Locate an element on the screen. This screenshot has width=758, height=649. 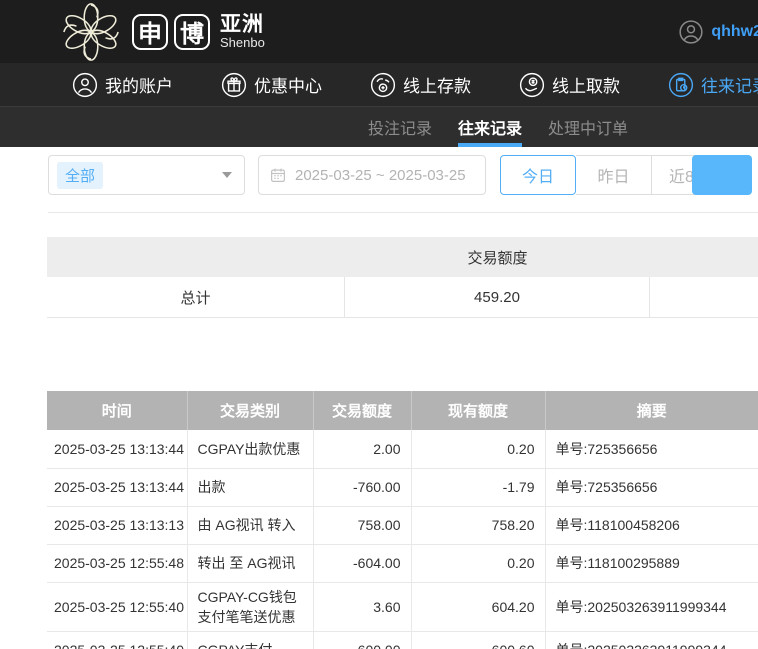
nav-item-my-account: 我的账户 is located at coordinates (122, 85).